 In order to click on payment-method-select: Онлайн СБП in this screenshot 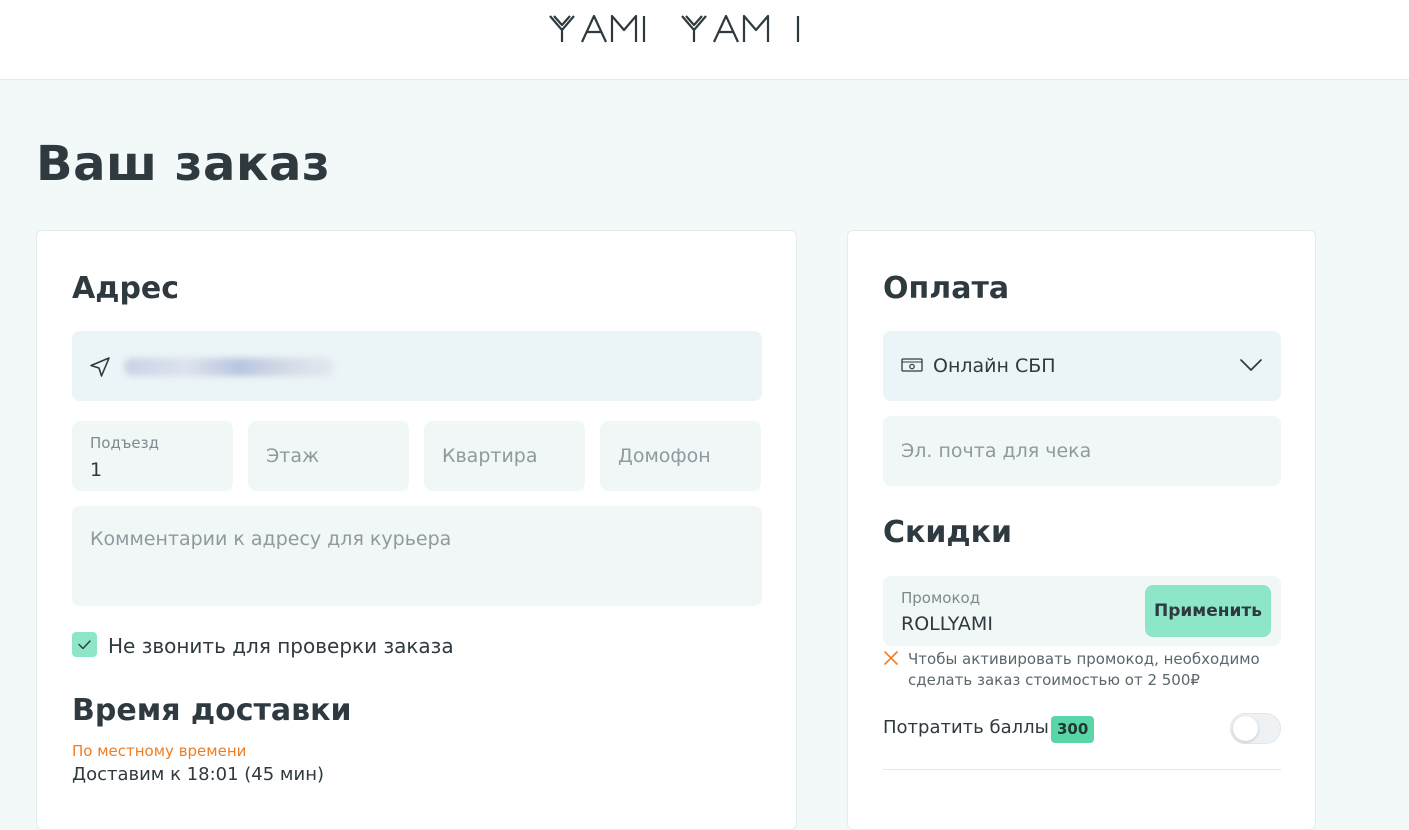, I will do `click(1082, 366)`.